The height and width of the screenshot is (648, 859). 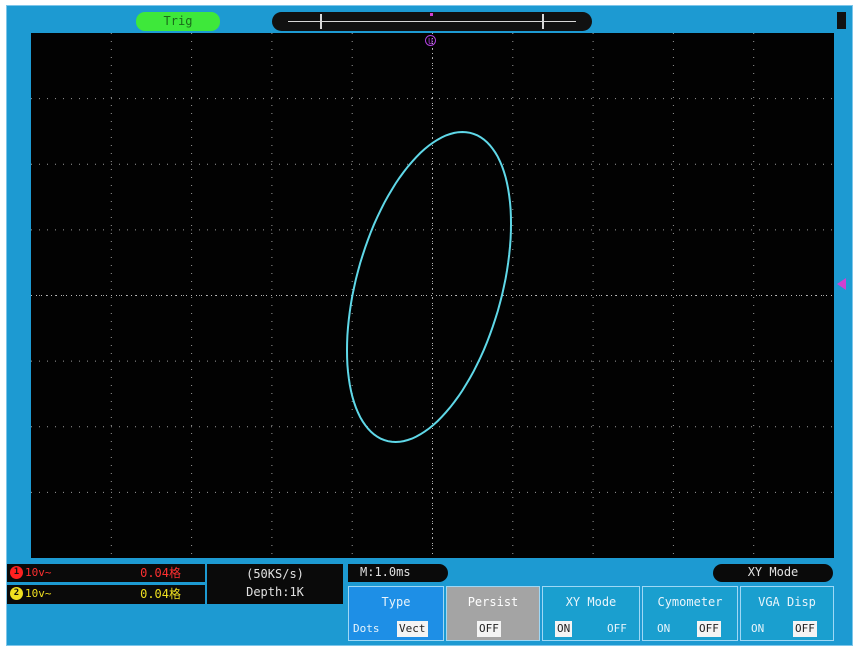 I want to click on cymometer-button: Cymometer ON OFF, so click(x=690, y=613).